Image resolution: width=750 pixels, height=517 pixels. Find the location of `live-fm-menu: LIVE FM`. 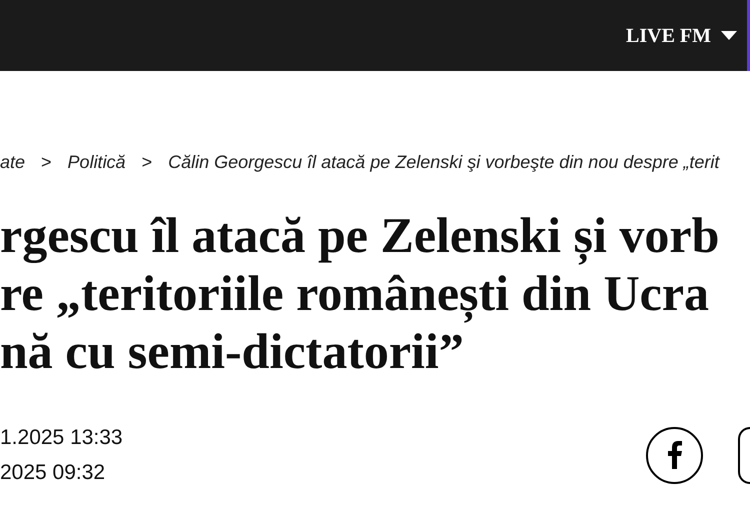

live-fm-menu: LIVE FM is located at coordinates (681, 35).